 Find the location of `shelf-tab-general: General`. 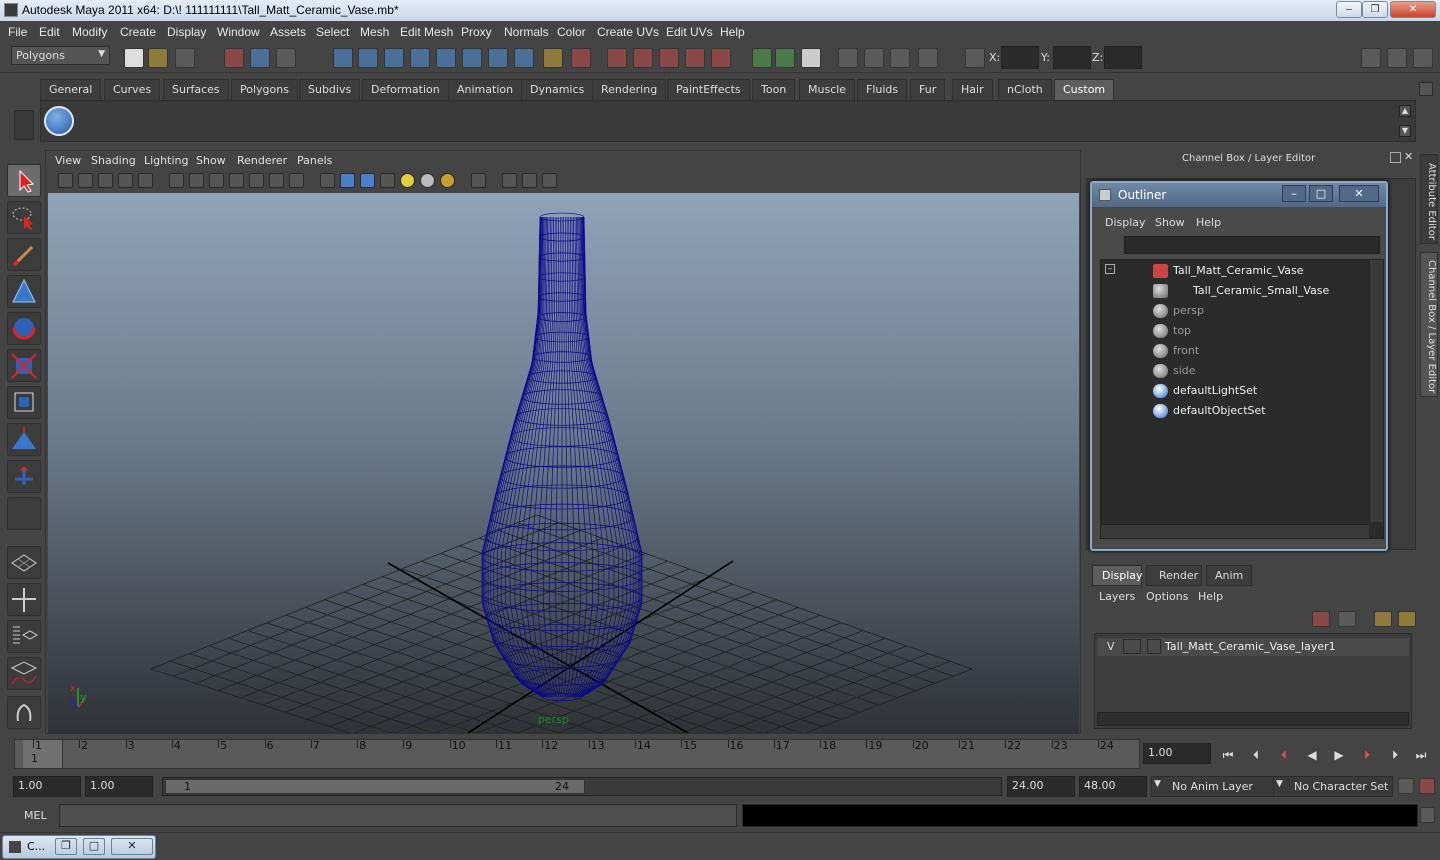

shelf-tab-general: General is located at coordinates (71, 89).